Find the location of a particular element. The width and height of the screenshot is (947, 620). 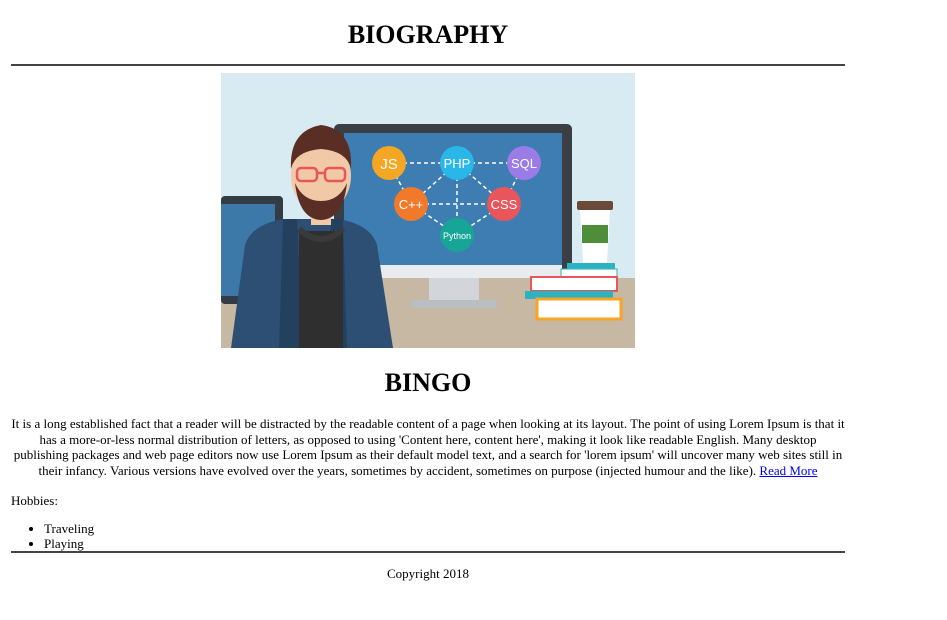

bottom-divider is located at coordinates (428, 552).